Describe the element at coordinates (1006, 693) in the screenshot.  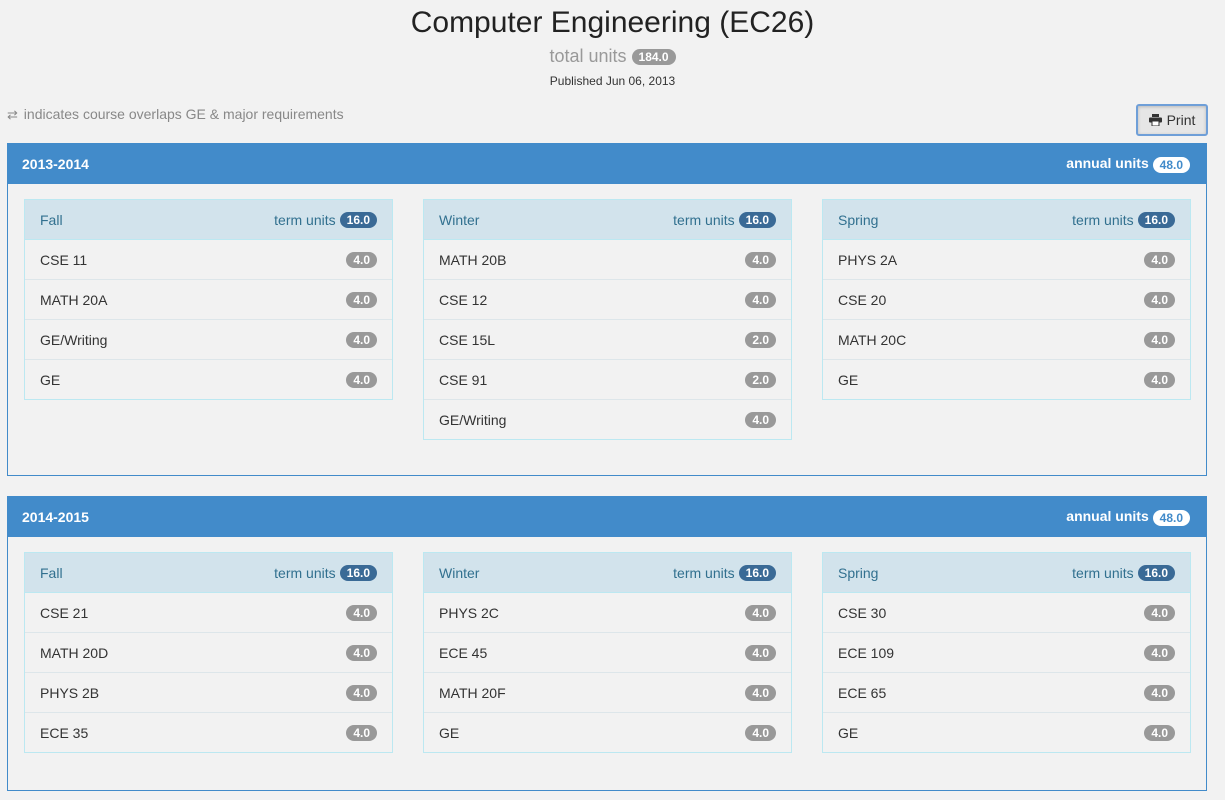
I see `course-row: ECE 65 4.0` at that location.